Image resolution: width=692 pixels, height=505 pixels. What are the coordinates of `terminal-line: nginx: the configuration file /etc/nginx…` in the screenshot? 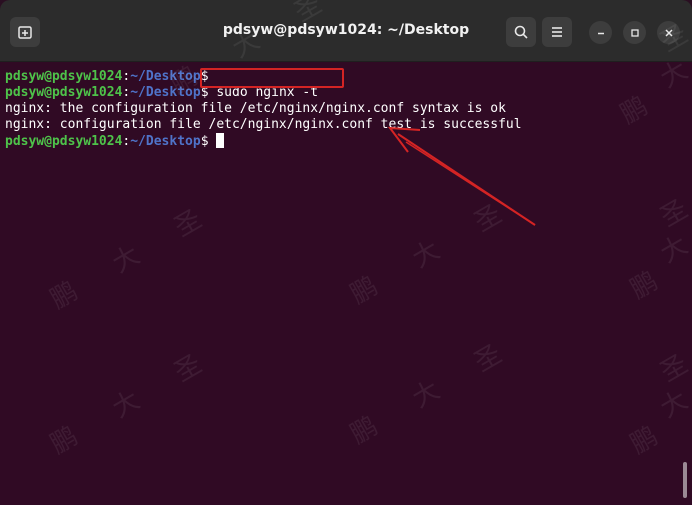 It's located at (348, 109).